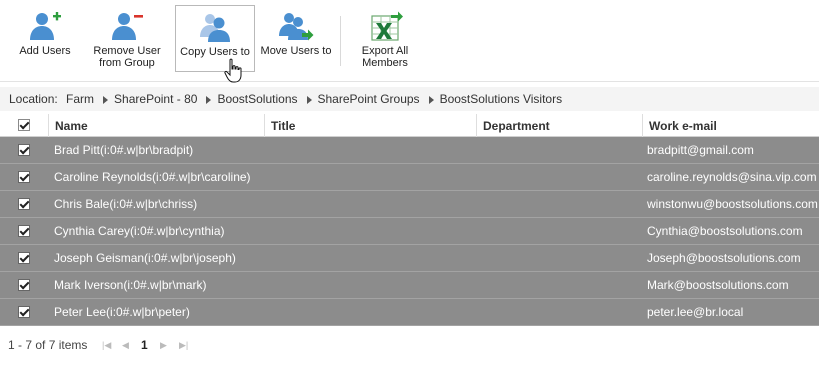 The image size is (819, 365). What do you see at coordinates (106, 345) in the screenshot?
I see `first-page-icon: |◀` at bounding box center [106, 345].